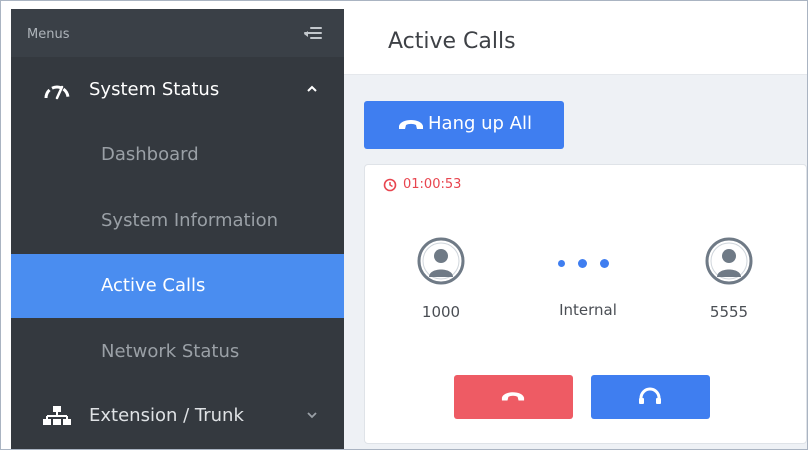 This screenshot has width=808, height=450. Describe the element at coordinates (441, 312) in the screenshot. I see `caller-number: 1000` at that location.